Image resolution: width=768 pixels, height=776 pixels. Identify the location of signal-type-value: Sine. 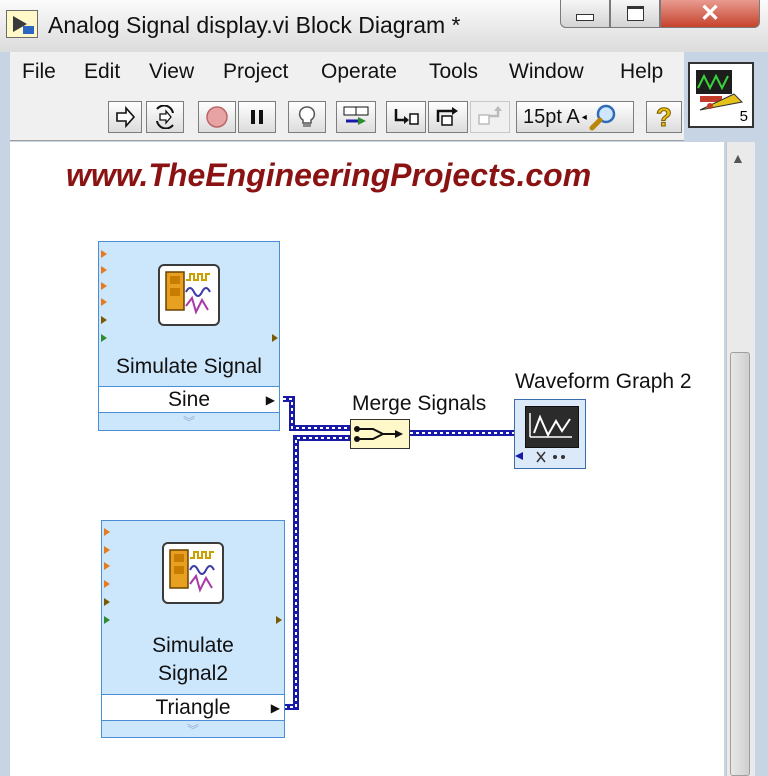
(189, 399).